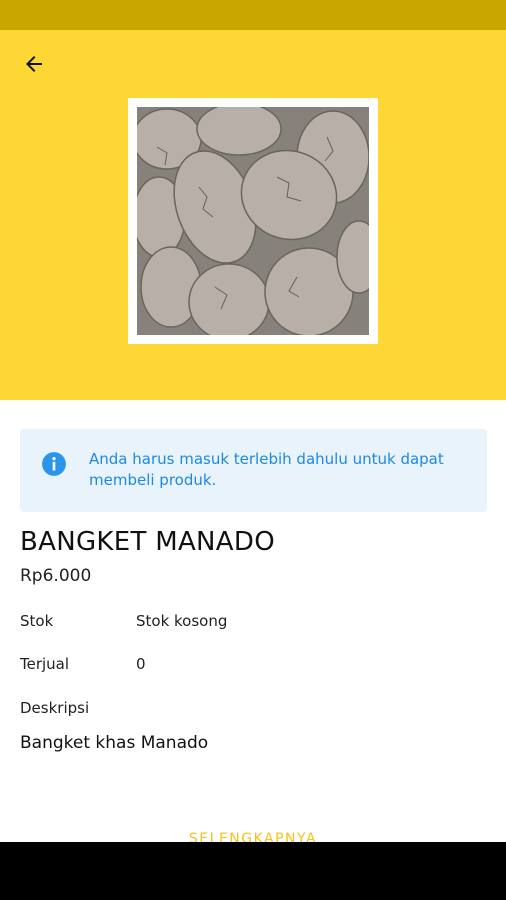 The image size is (506, 900). What do you see at coordinates (182, 621) in the screenshot?
I see `stock-value: Stok kosong` at bounding box center [182, 621].